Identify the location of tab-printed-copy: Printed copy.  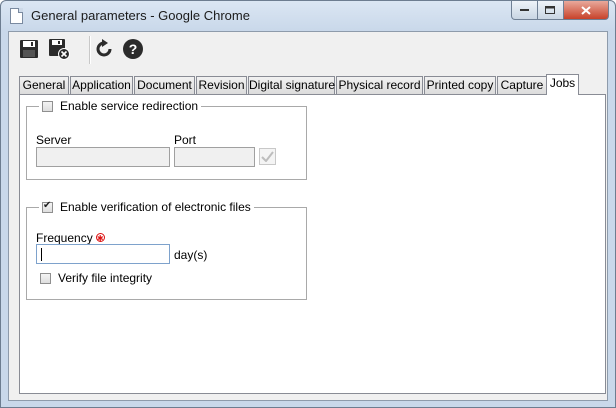
(460, 85).